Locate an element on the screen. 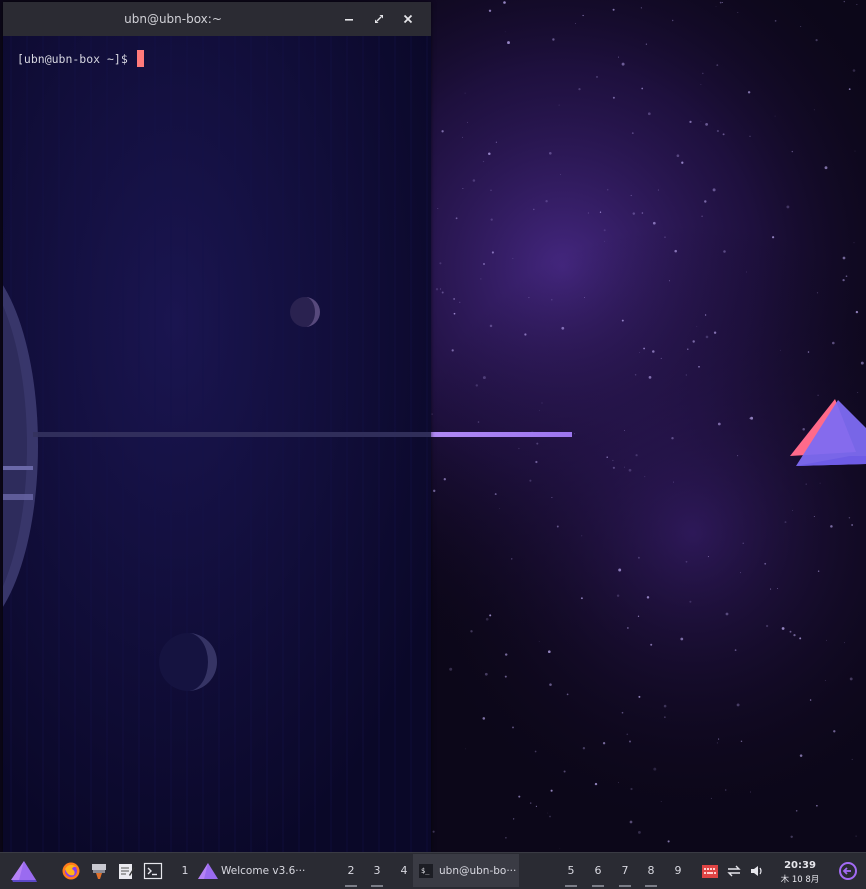 The height and width of the screenshot is (889, 866). workspace-6: 6 is located at coordinates (598, 871).